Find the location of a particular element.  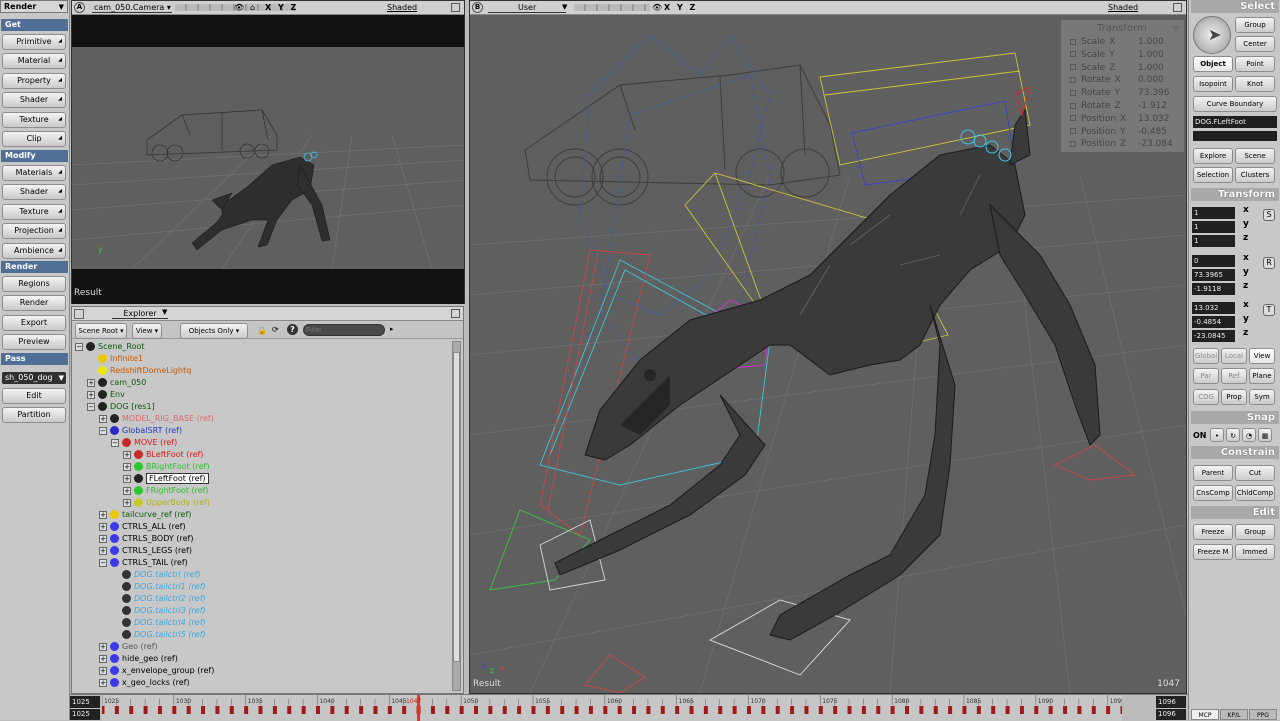

tree-node: + hide_geo (ref) is located at coordinates (138, 659).